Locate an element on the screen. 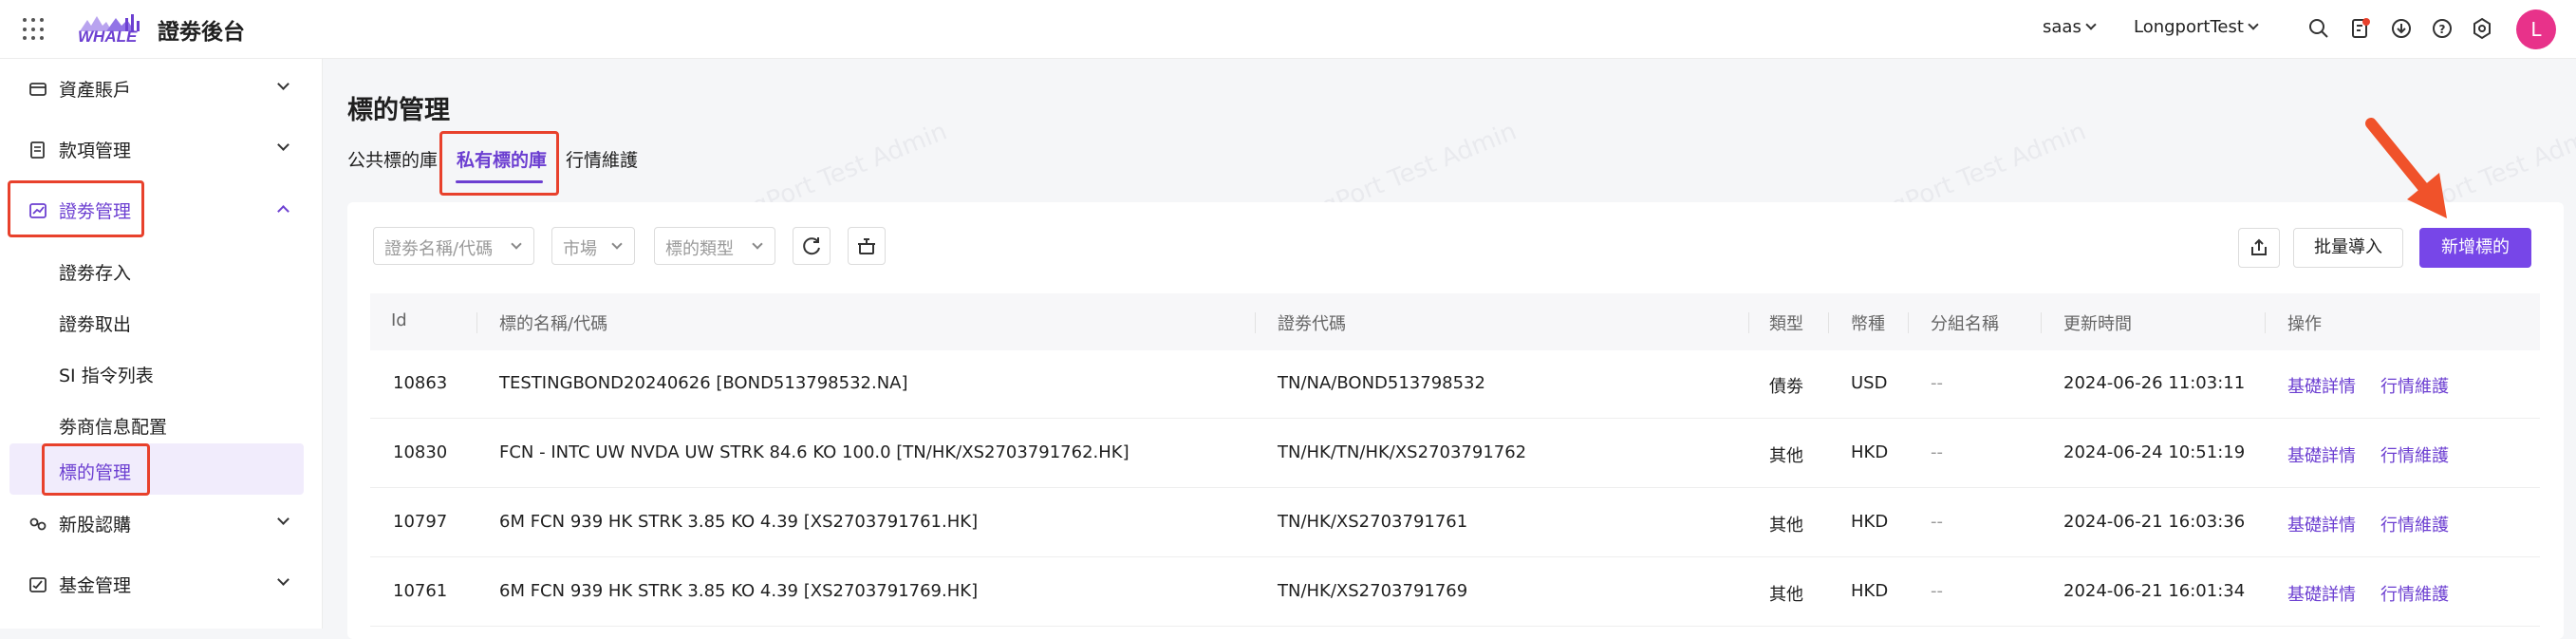  settings-icon is located at coordinates (2482, 28).